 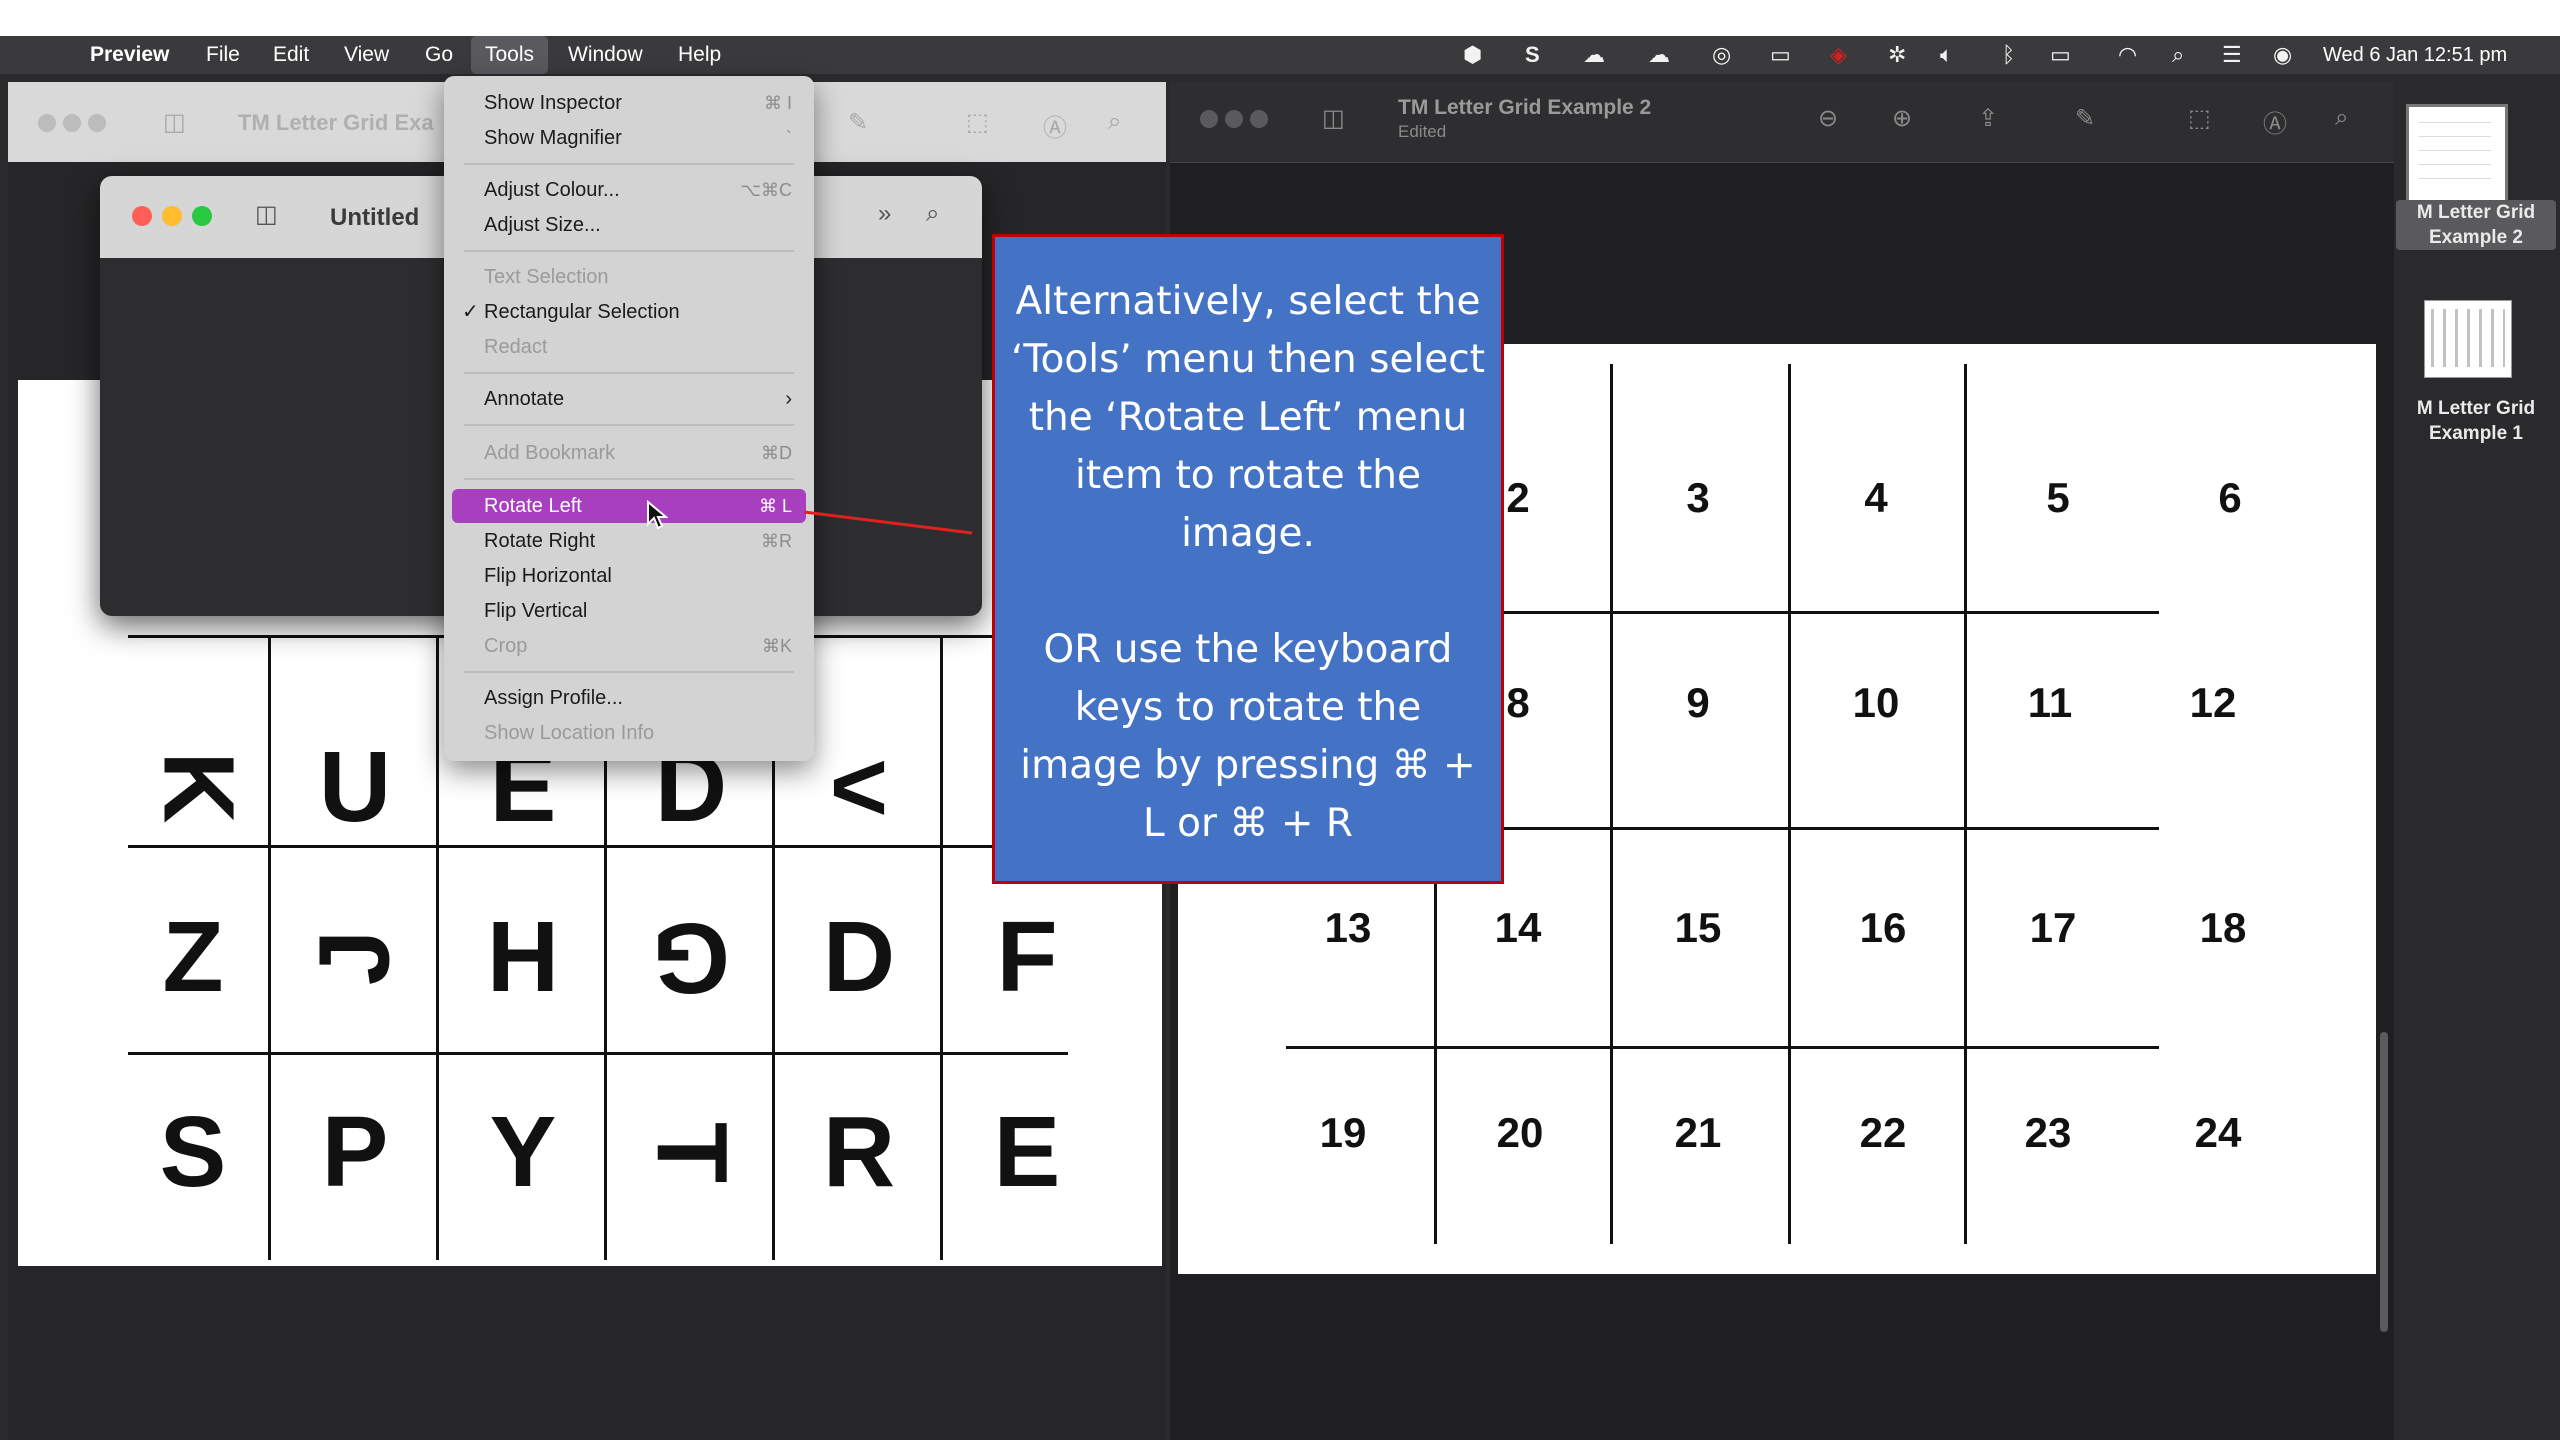 I want to click on callout-connector, so click(x=888, y=522).